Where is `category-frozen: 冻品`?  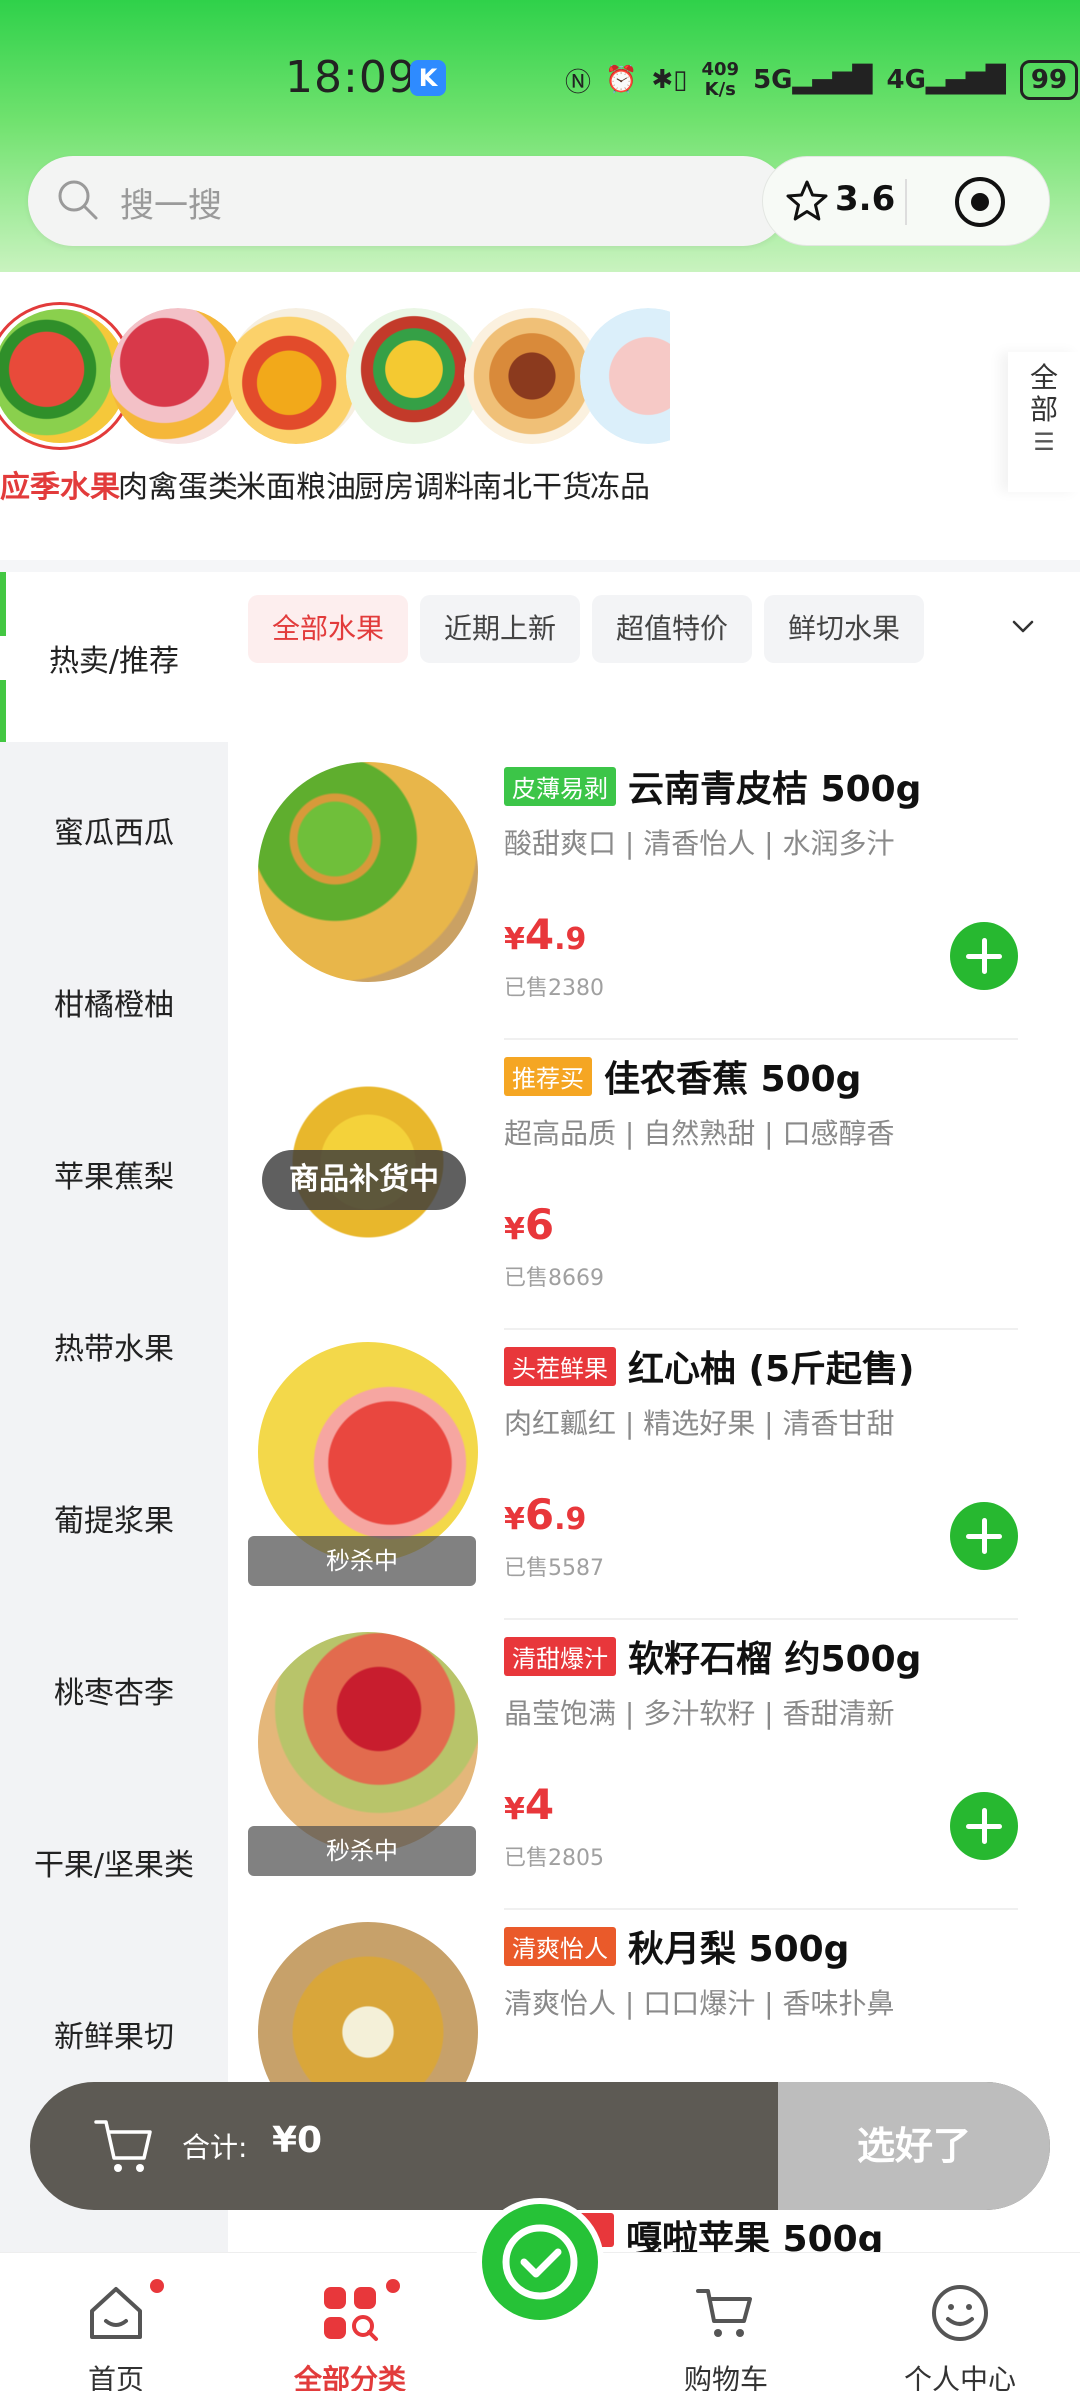 category-frozen: 冻品 is located at coordinates (620, 404).